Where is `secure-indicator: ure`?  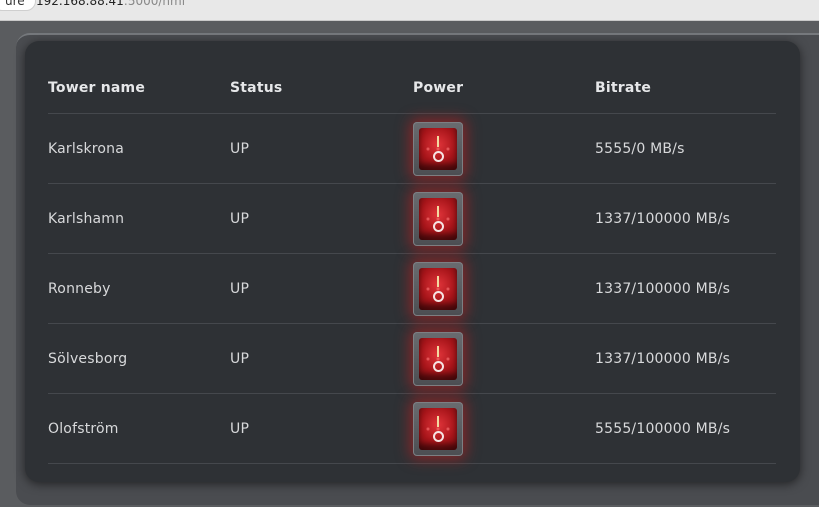
secure-indicator: ure is located at coordinates (18, 5).